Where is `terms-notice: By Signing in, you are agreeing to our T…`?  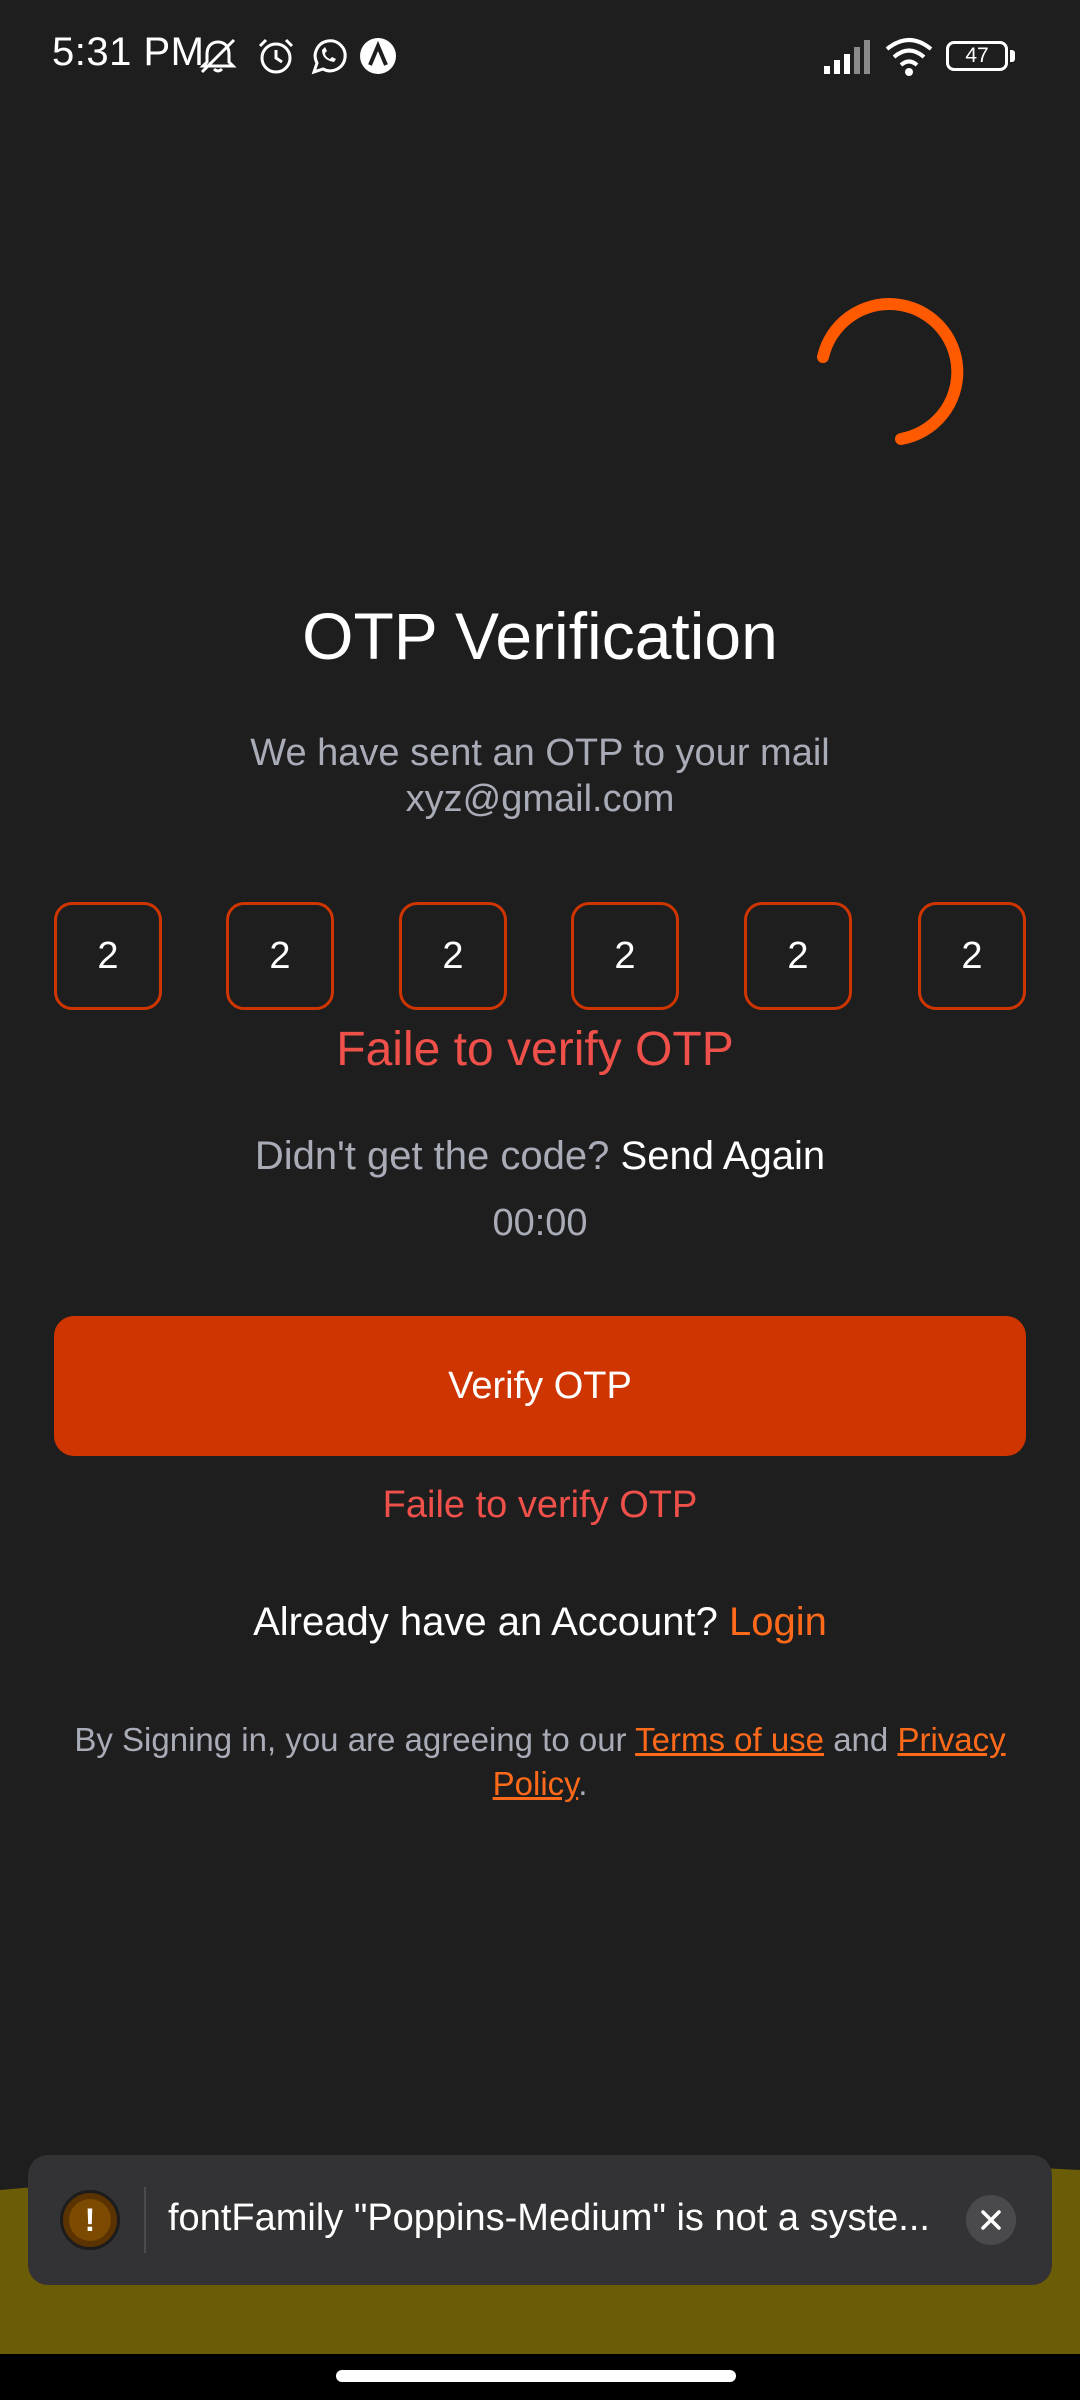 terms-notice: By Signing in, you are agreeing to our T… is located at coordinates (540, 1762).